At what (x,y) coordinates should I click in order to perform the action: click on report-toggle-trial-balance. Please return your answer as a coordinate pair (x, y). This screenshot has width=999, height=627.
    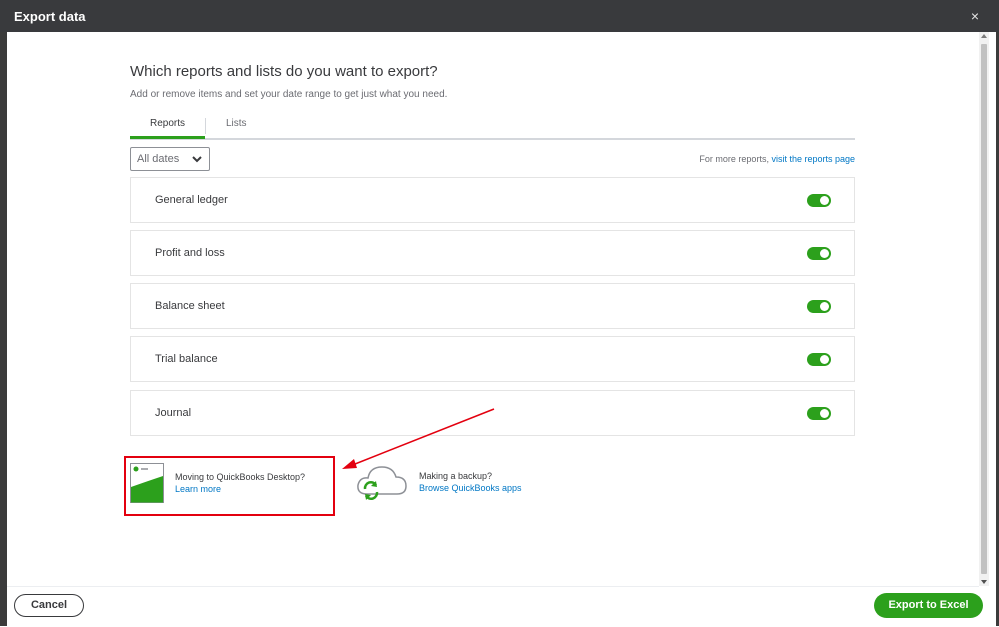
    Looking at the image, I should click on (819, 359).